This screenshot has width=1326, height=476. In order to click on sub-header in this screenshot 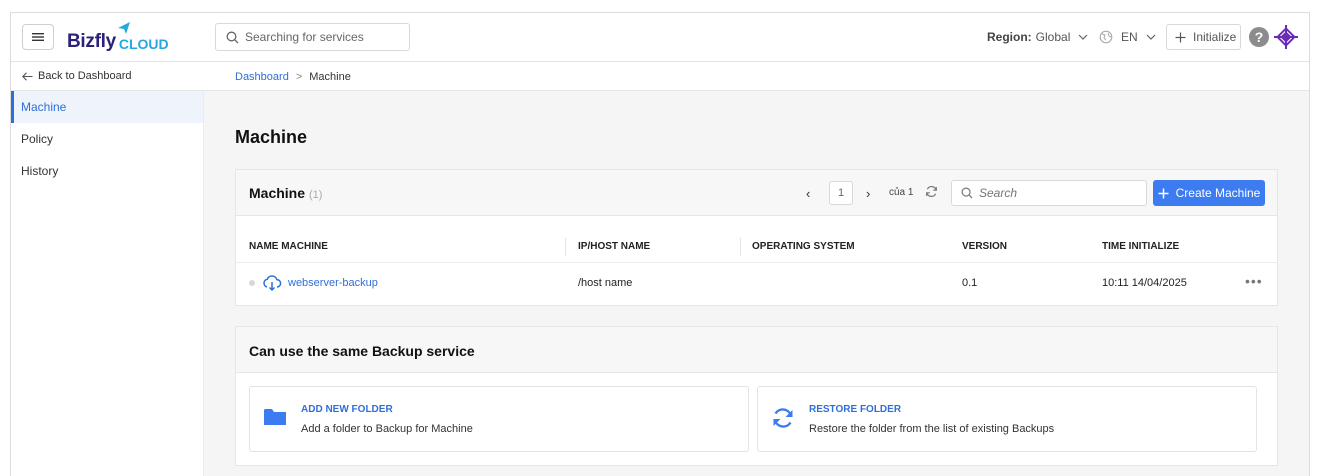, I will do `click(660, 76)`.